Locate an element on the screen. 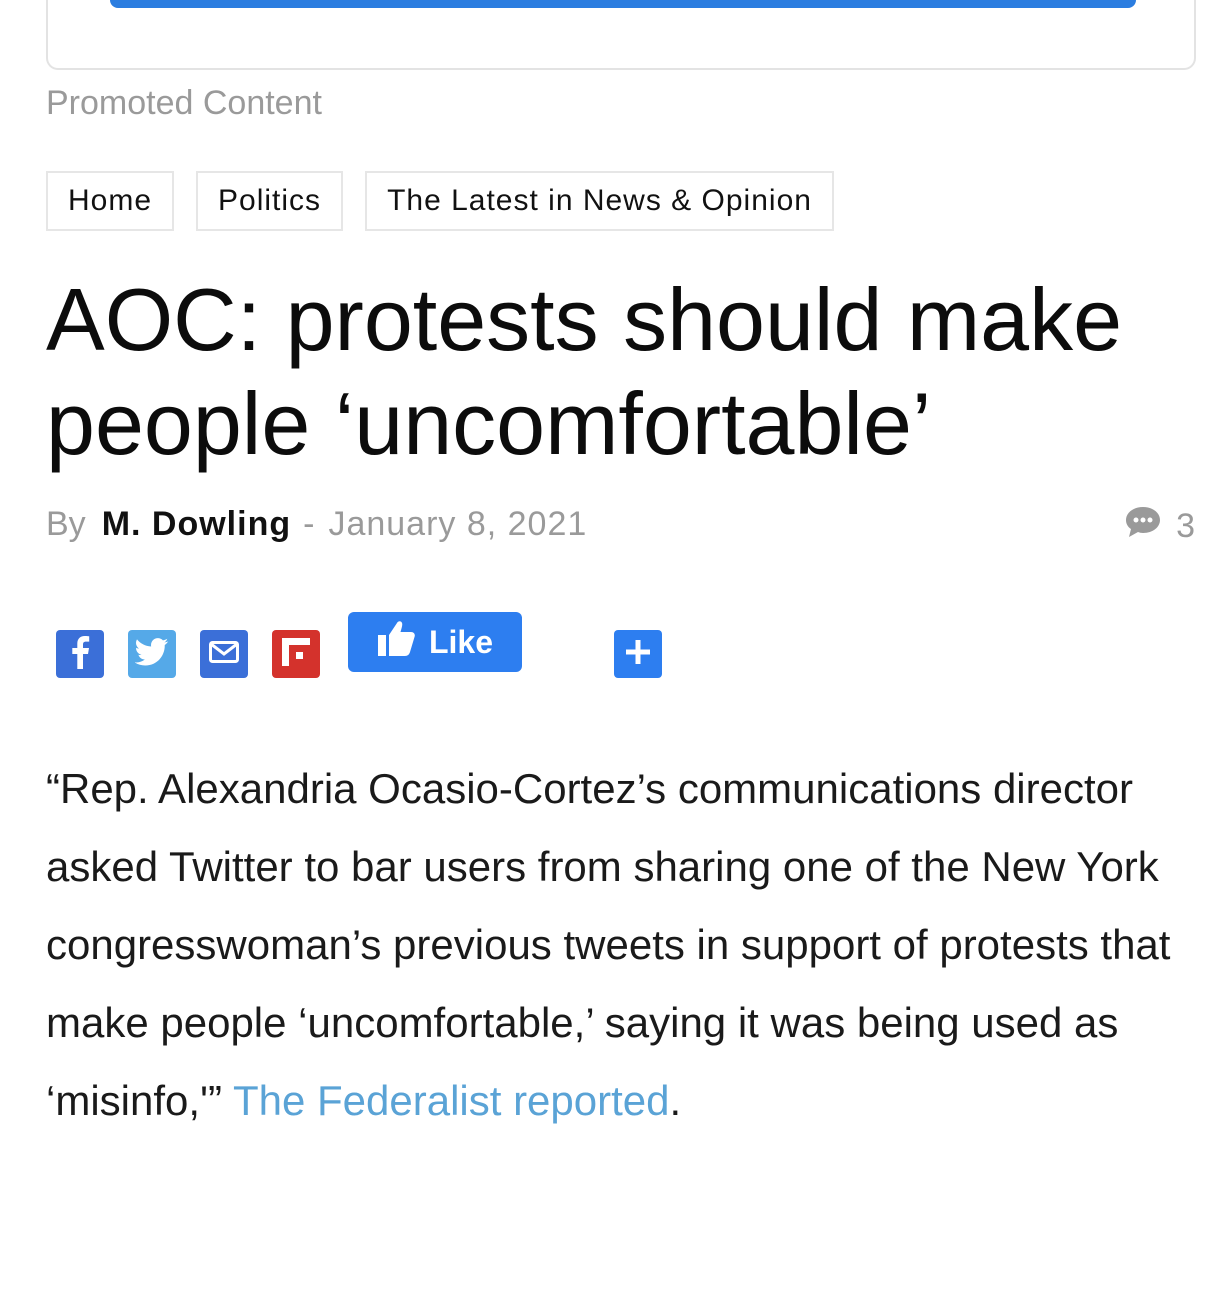 The height and width of the screenshot is (1312, 1205). comment-bubble-icon is located at coordinates (1143, 526).